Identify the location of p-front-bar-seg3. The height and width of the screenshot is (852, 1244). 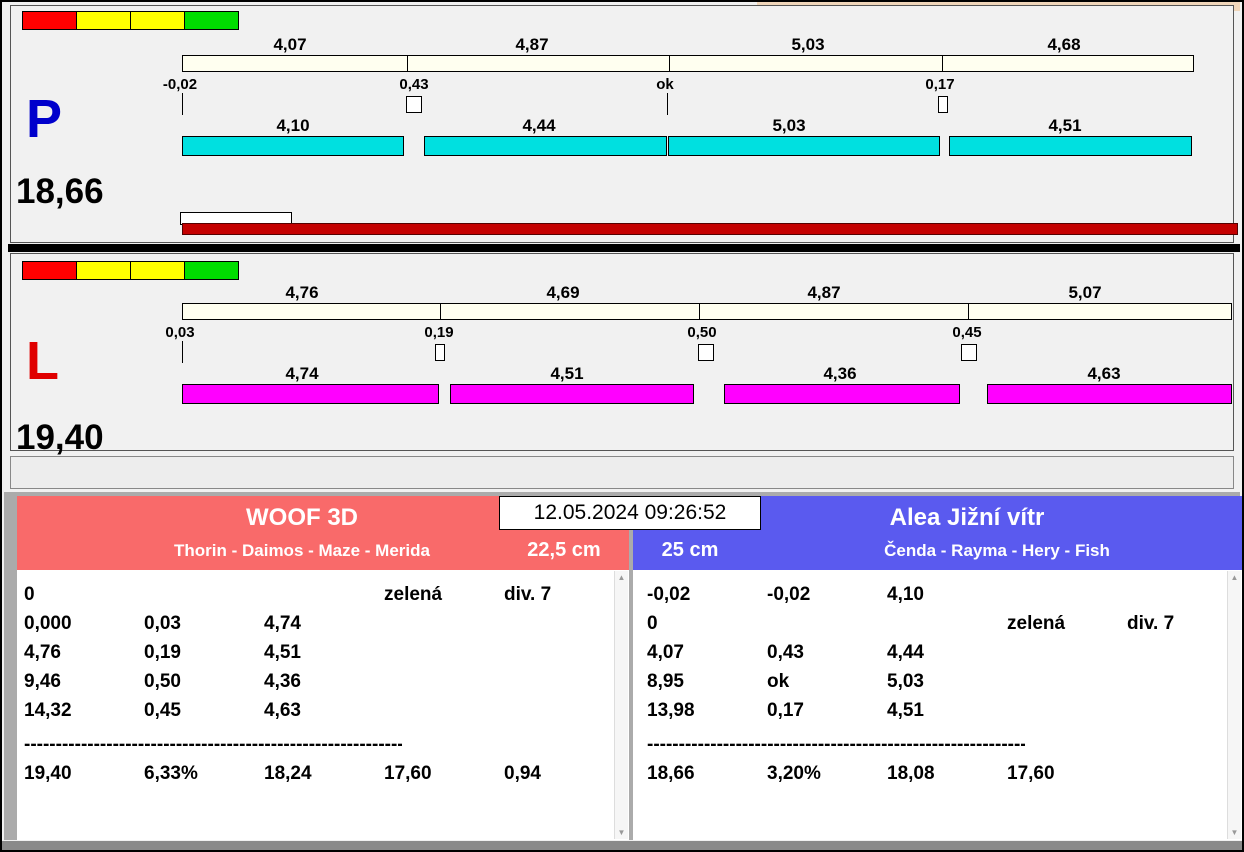
(806, 63).